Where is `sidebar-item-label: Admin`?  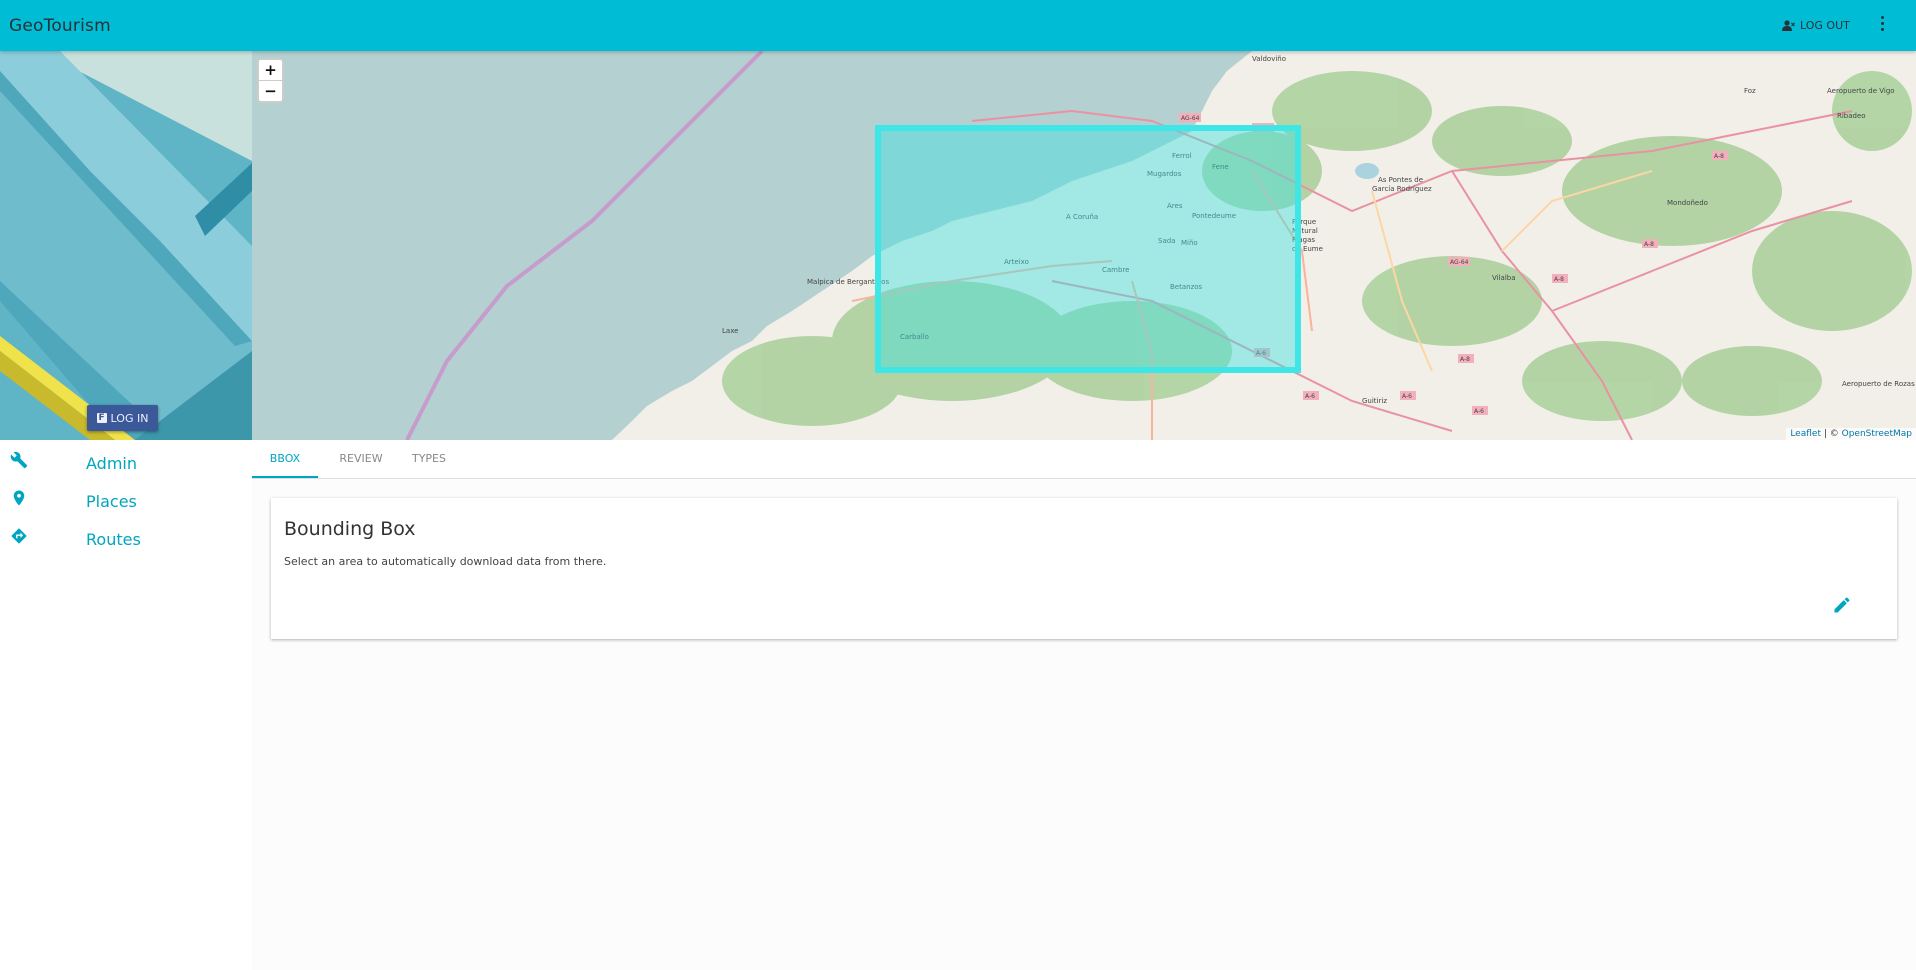 sidebar-item-label: Admin is located at coordinates (111, 463).